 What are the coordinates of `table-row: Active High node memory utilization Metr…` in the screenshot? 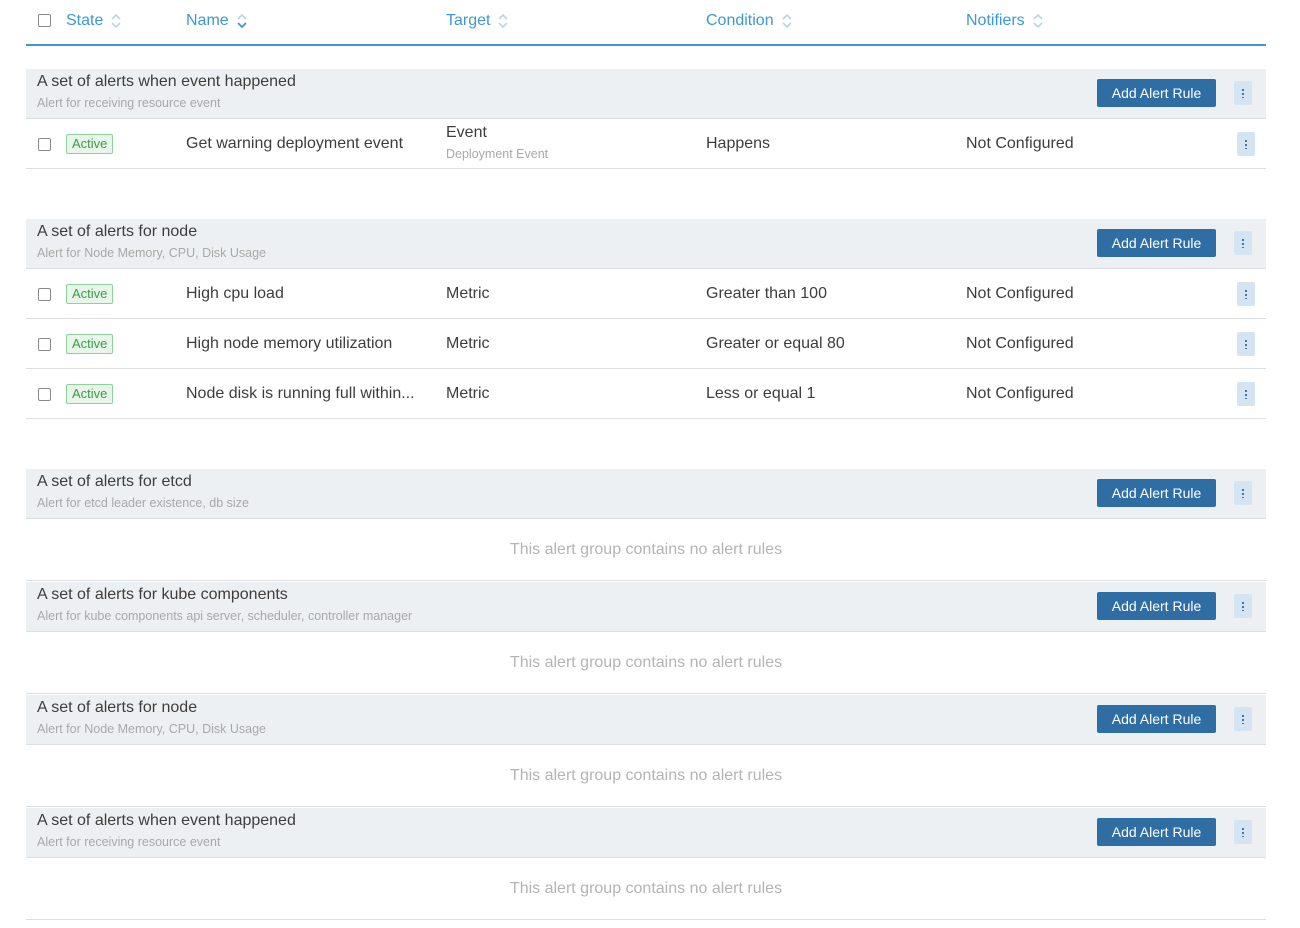 It's located at (646, 344).